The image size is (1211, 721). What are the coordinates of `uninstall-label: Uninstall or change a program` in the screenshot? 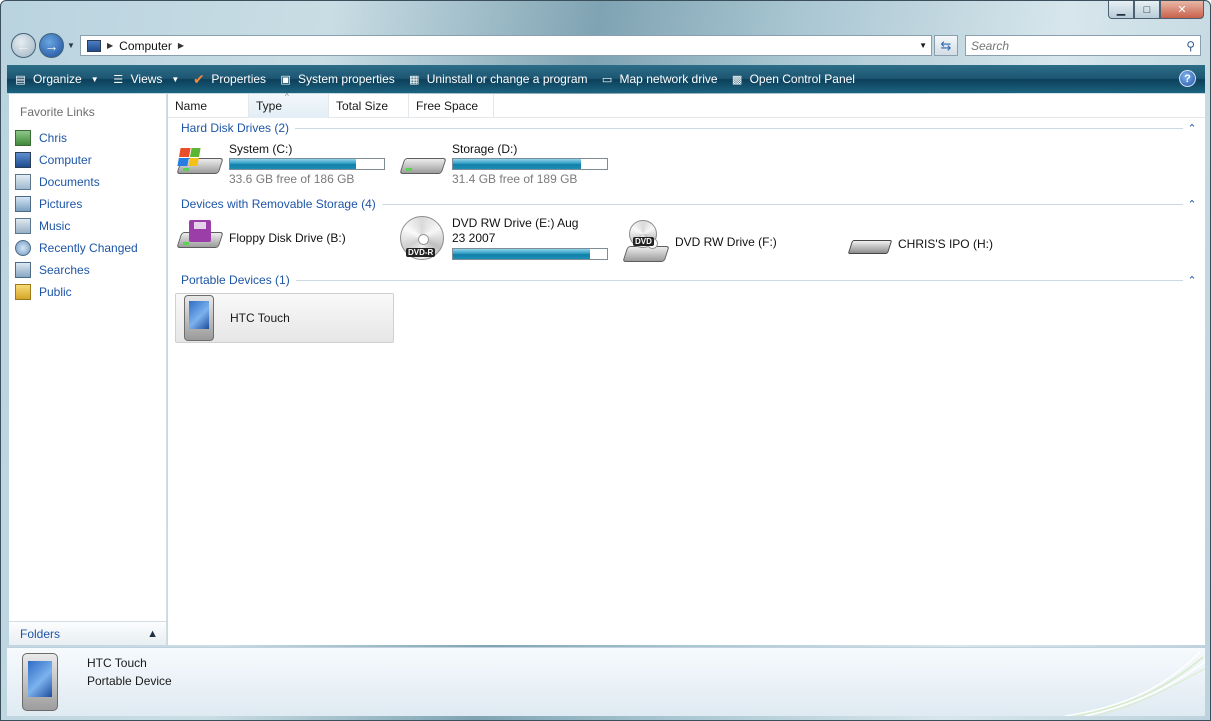 It's located at (507, 79).